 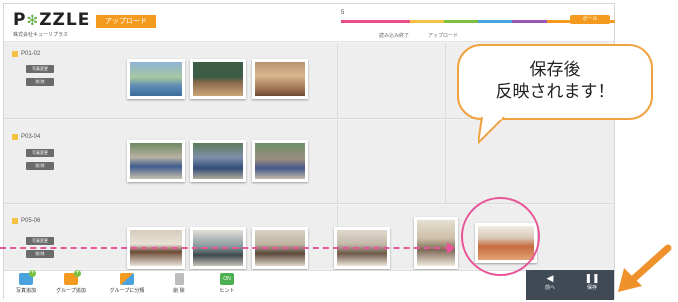 What do you see at coordinates (555, 91) in the screenshot?
I see `bubble-line-2: 反映されます！` at bounding box center [555, 91].